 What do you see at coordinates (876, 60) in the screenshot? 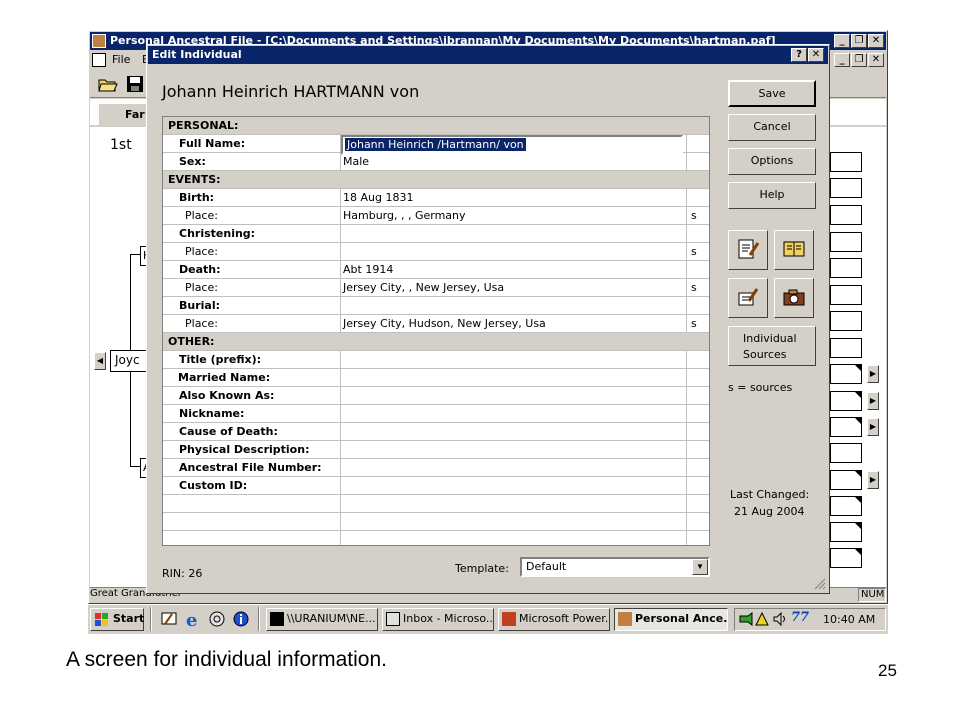
I see `doc-close-button: ✕` at bounding box center [876, 60].